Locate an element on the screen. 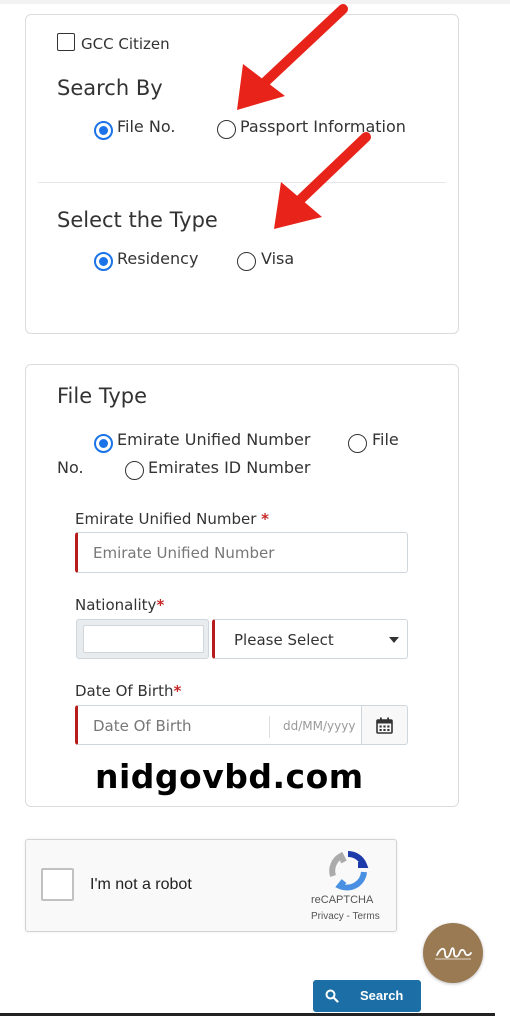  nationality-label: Nationality* is located at coordinates (120, 605).